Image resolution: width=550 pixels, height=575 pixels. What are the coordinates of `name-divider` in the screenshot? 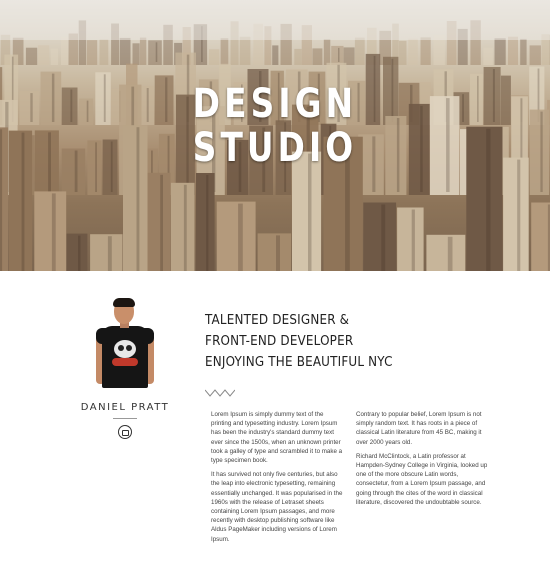 It's located at (125, 418).